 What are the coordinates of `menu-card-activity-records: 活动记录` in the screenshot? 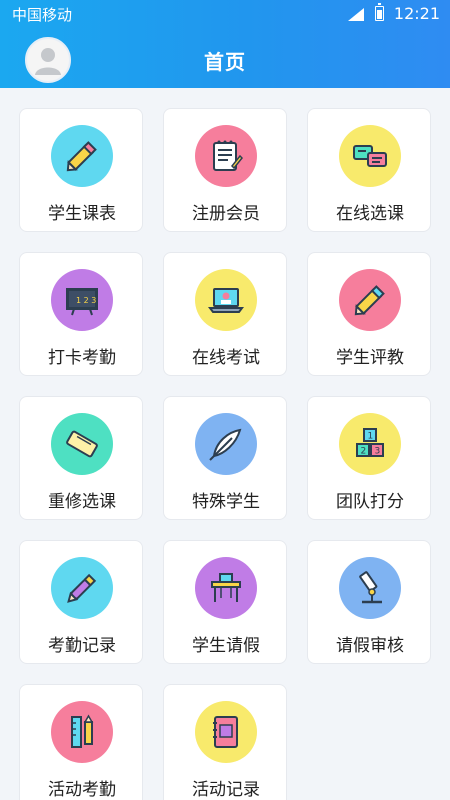 It's located at (225, 742).